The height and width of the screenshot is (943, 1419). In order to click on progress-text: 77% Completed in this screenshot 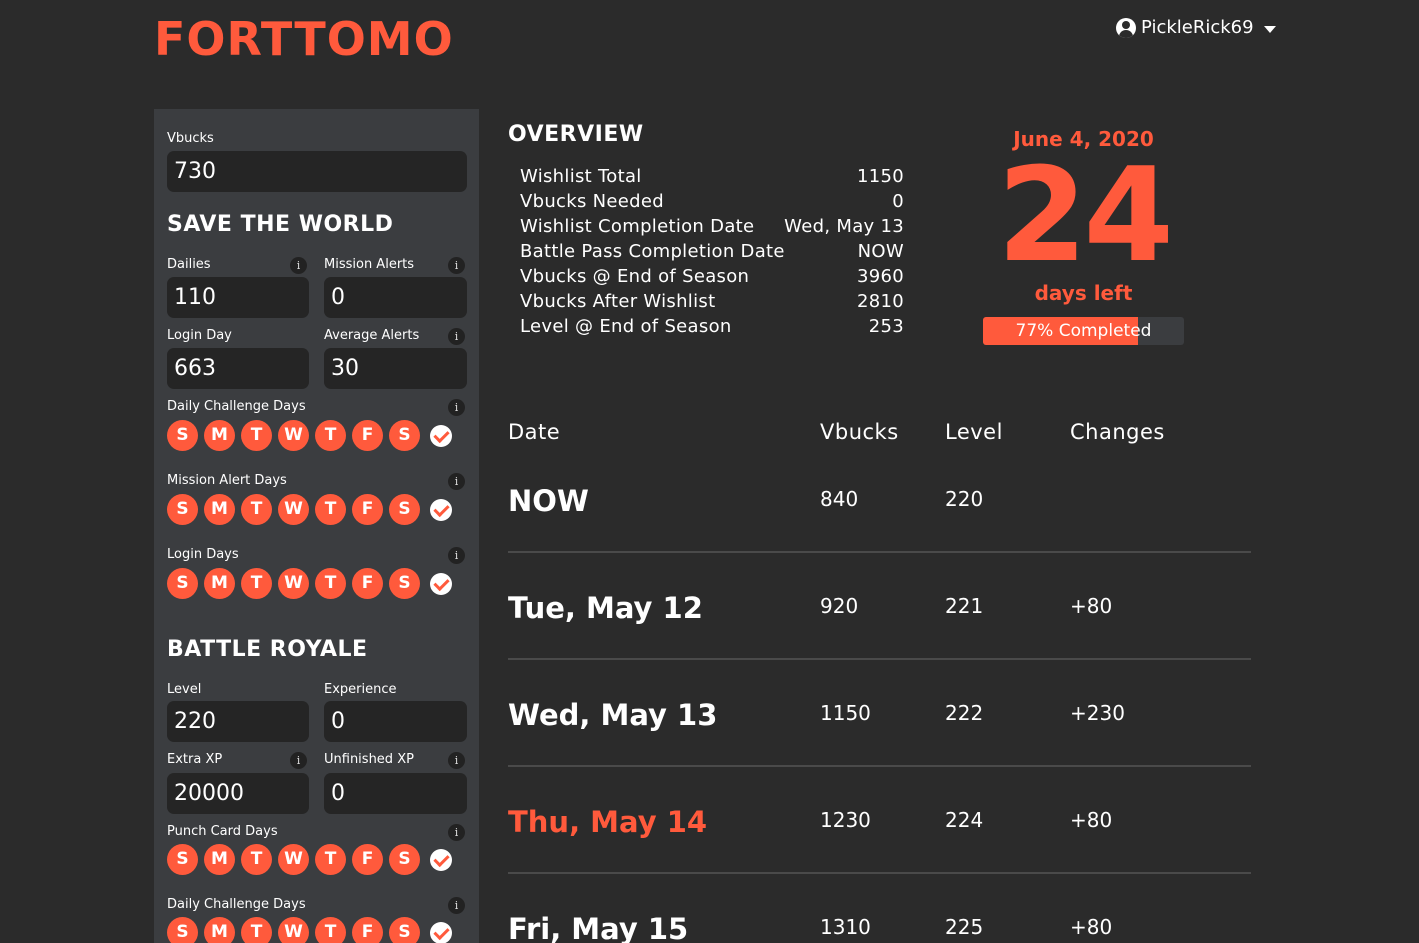, I will do `click(1083, 331)`.